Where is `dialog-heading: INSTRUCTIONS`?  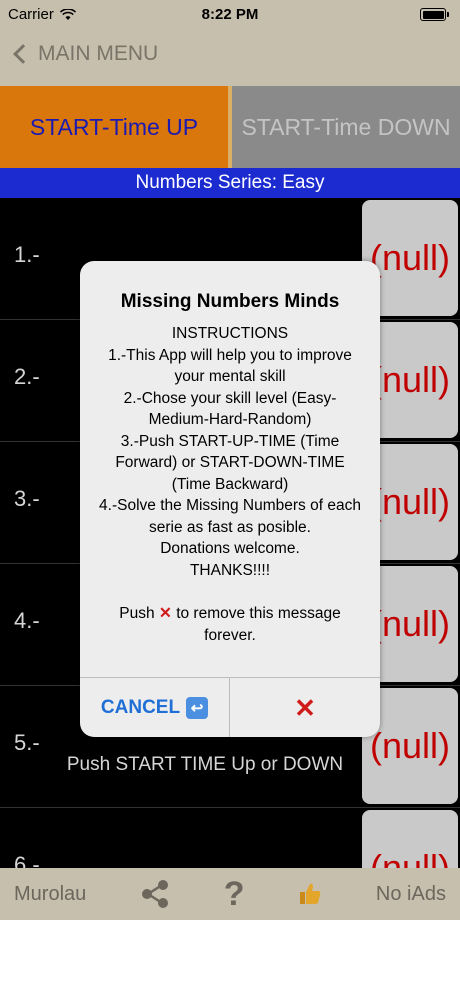 dialog-heading: INSTRUCTIONS is located at coordinates (230, 333).